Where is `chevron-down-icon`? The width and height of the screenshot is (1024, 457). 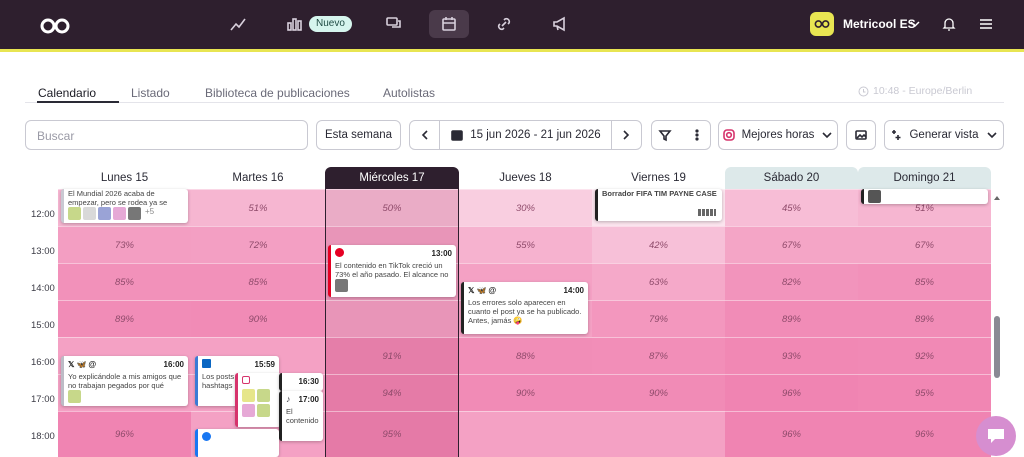
chevron-down-icon is located at coordinates (915, 24).